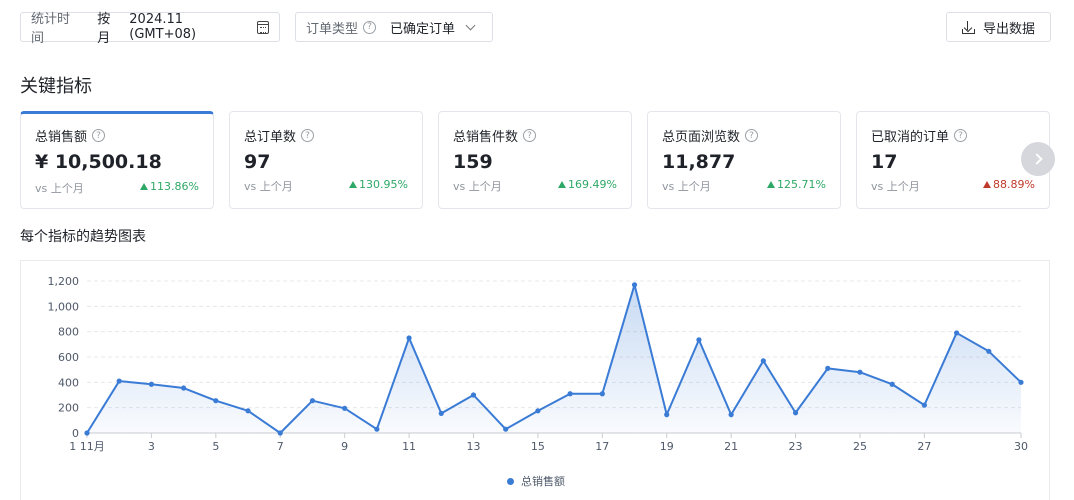 The height and width of the screenshot is (500, 1074). Describe the element at coordinates (796, 446) in the screenshot. I see `x-tick-label: 23` at that location.